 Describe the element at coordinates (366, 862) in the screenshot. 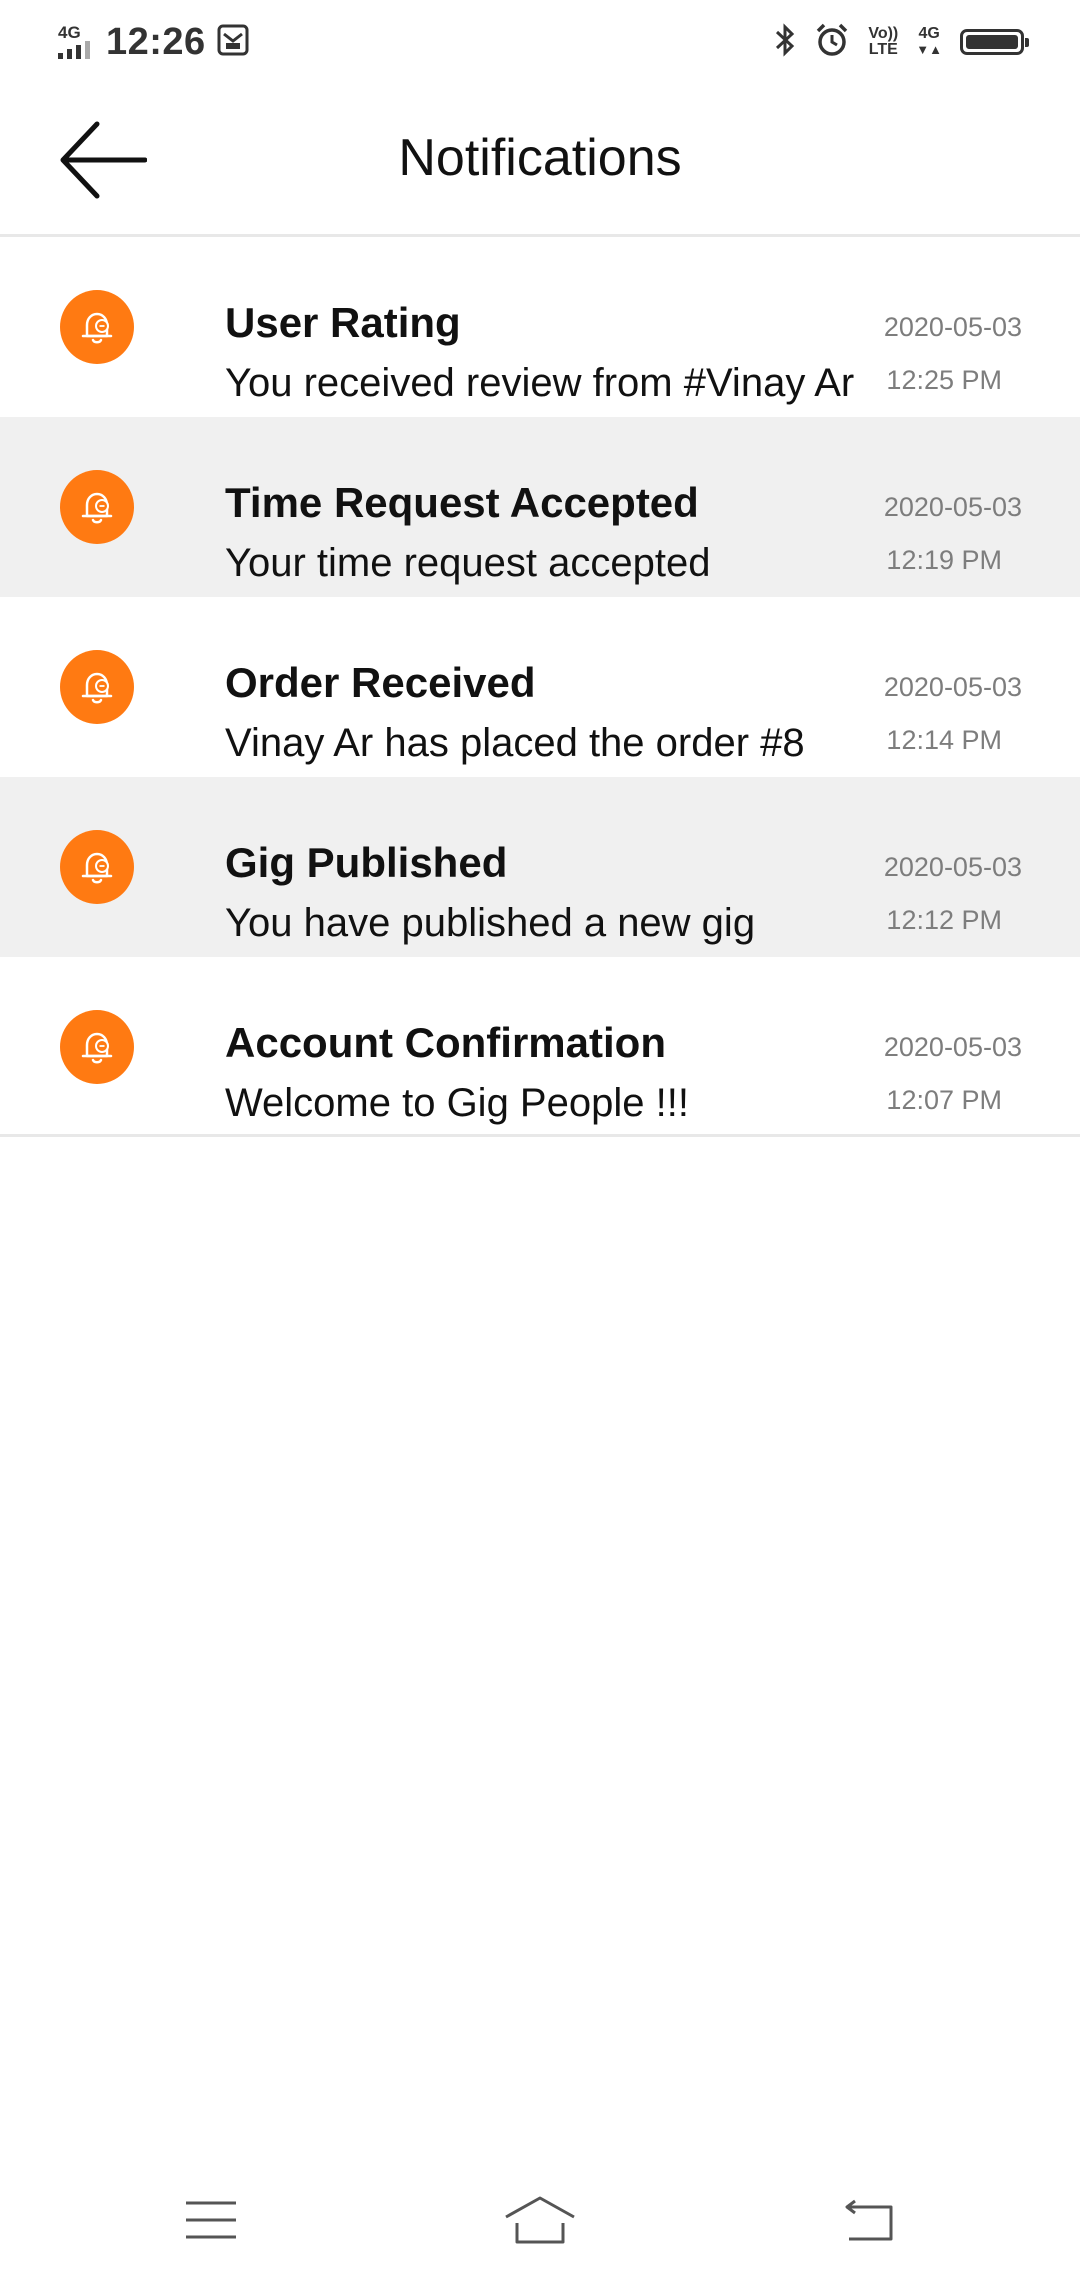

I see `notification-title: Gig Published` at that location.